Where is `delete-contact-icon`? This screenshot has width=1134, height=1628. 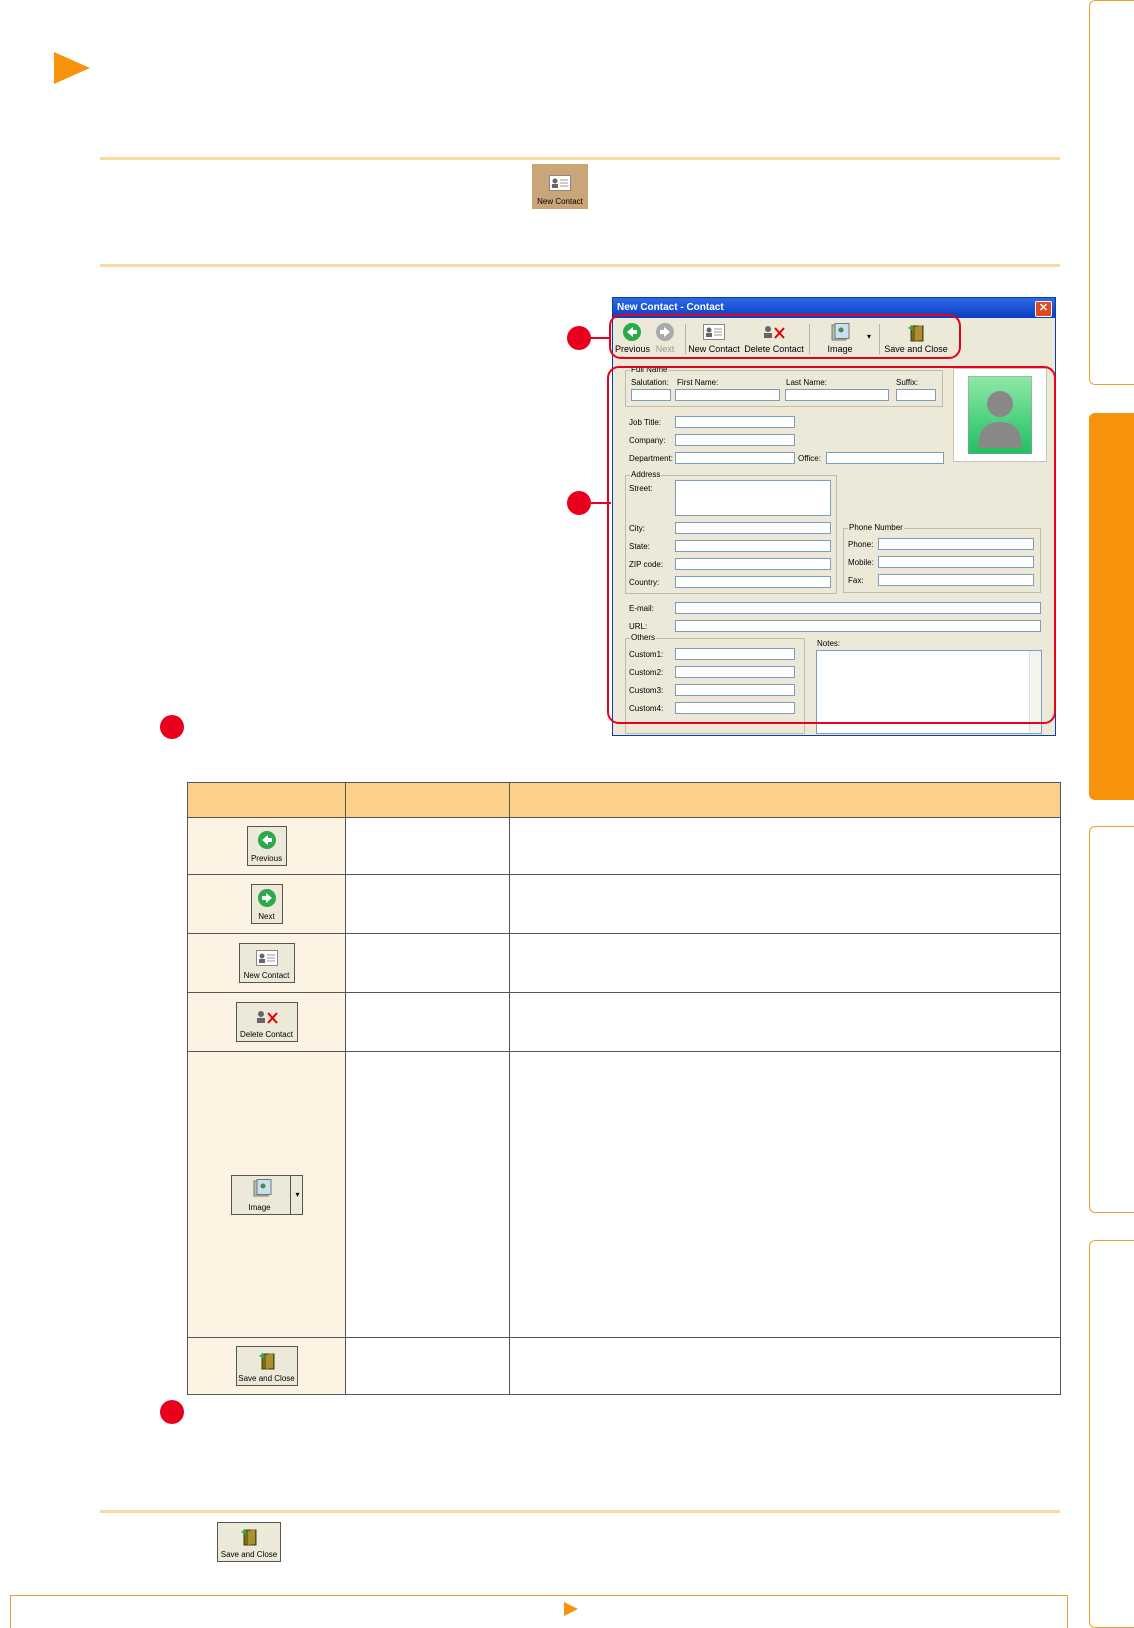
delete-contact-icon is located at coordinates (267, 1017).